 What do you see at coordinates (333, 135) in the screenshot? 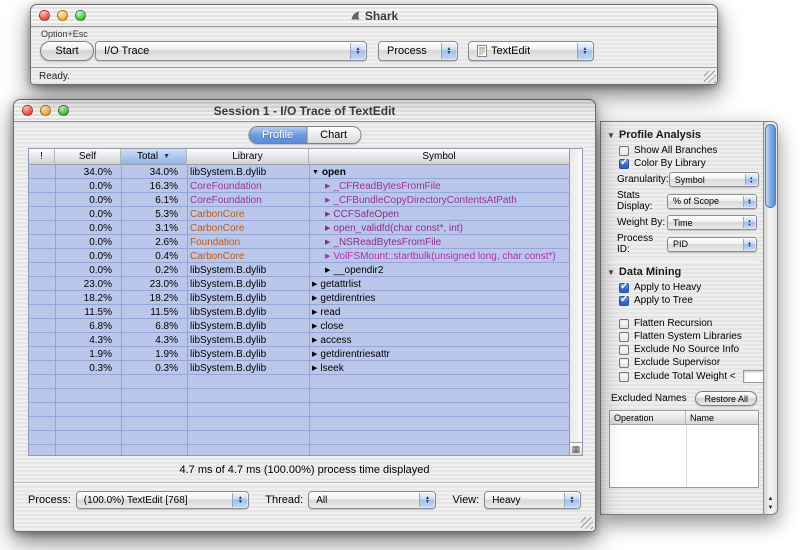
I see `tab-chart: Chart` at bounding box center [333, 135].